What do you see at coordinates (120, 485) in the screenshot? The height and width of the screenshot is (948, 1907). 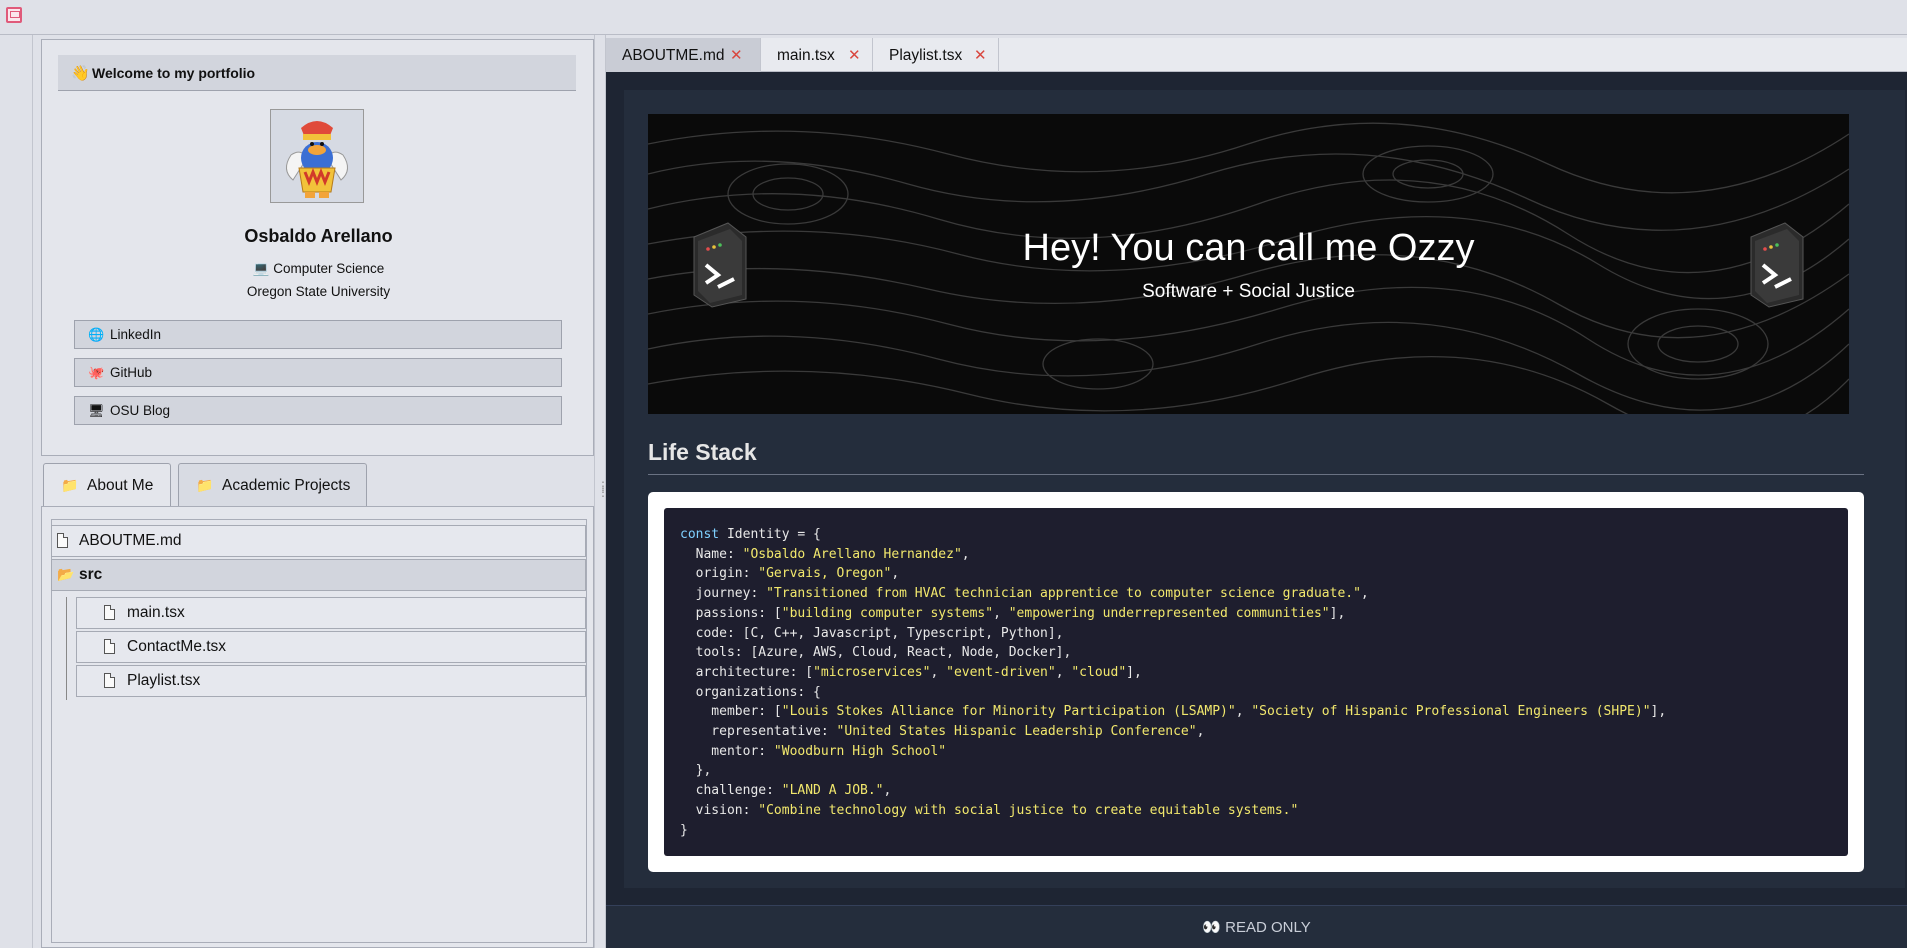 I see `tab-label: About Me` at bounding box center [120, 485].